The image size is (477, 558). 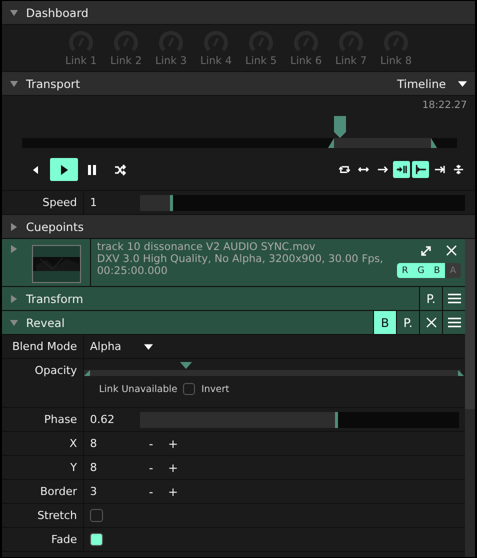 What do you see at coordinates (43, 346) in the screenshot?
I see `param-label: Blend Mode` at bounding box center [43, 346].